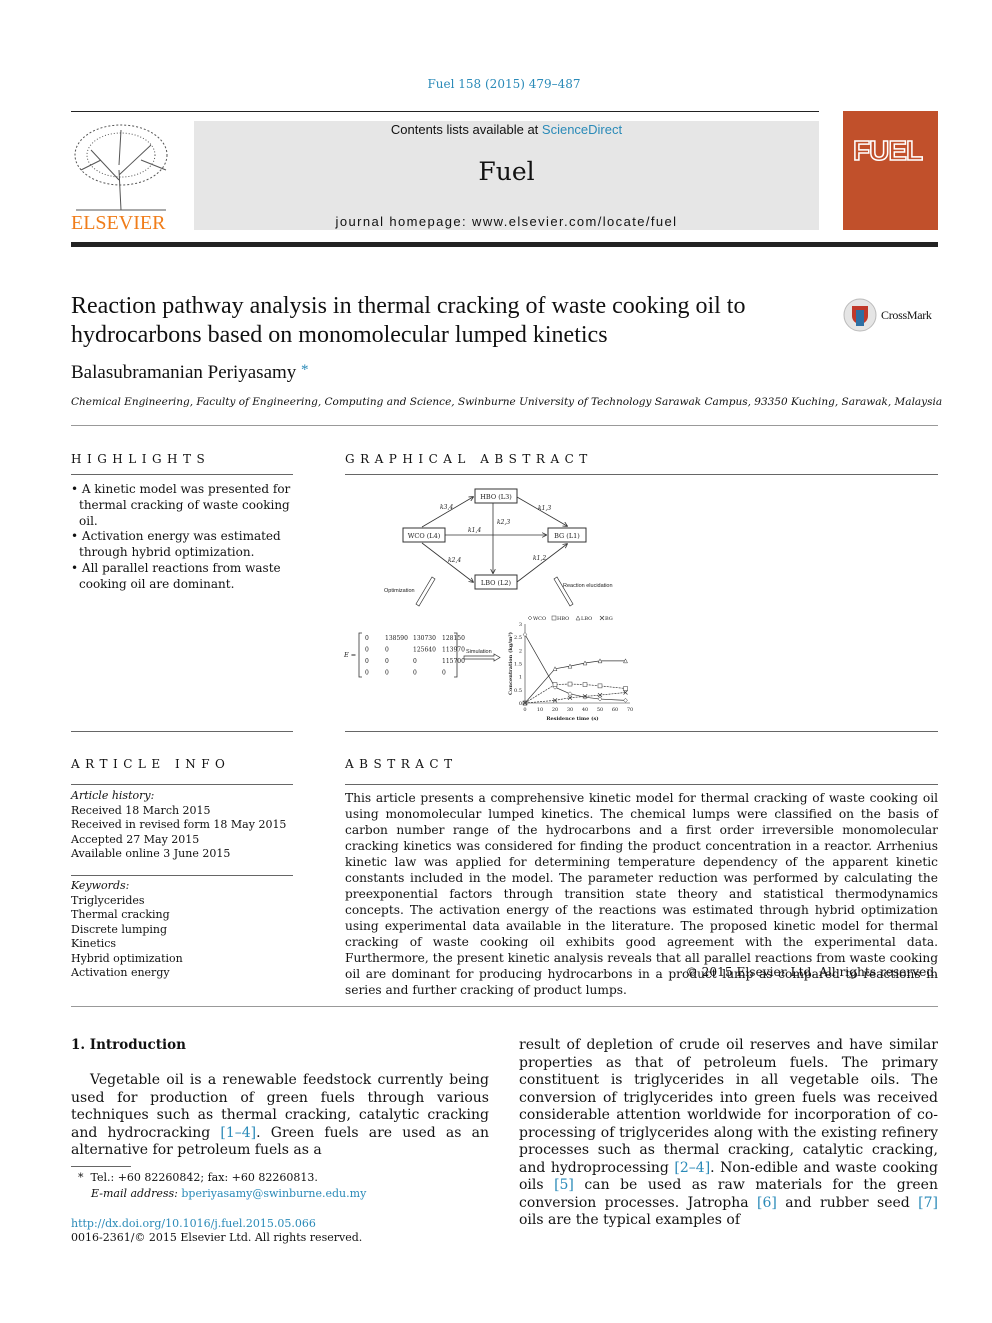 This screenshot has height=1323, width=992. Describe the element at coordinates (128, 1045) in the screenshot. I see `section-heading: 1. Introduction` at that location.